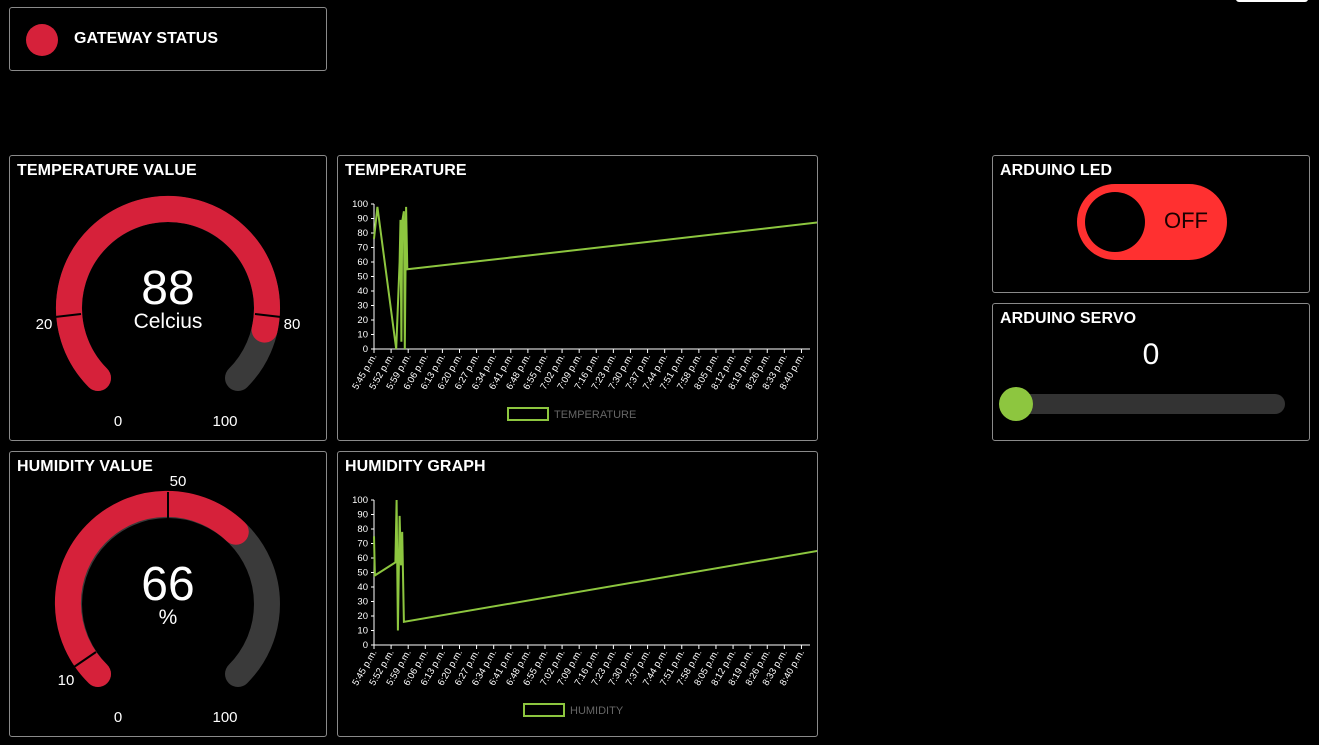  I want to click on gateway-status-label: GATEWAY STATUS, so click(146, 38).